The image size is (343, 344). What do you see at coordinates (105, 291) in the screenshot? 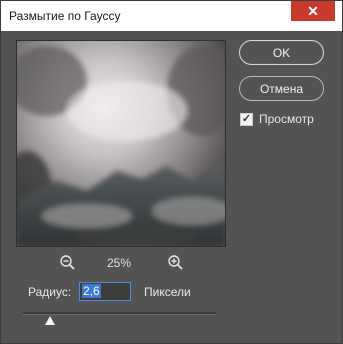
I see `radius-input: 2,6` at bounding box center [105, 291].